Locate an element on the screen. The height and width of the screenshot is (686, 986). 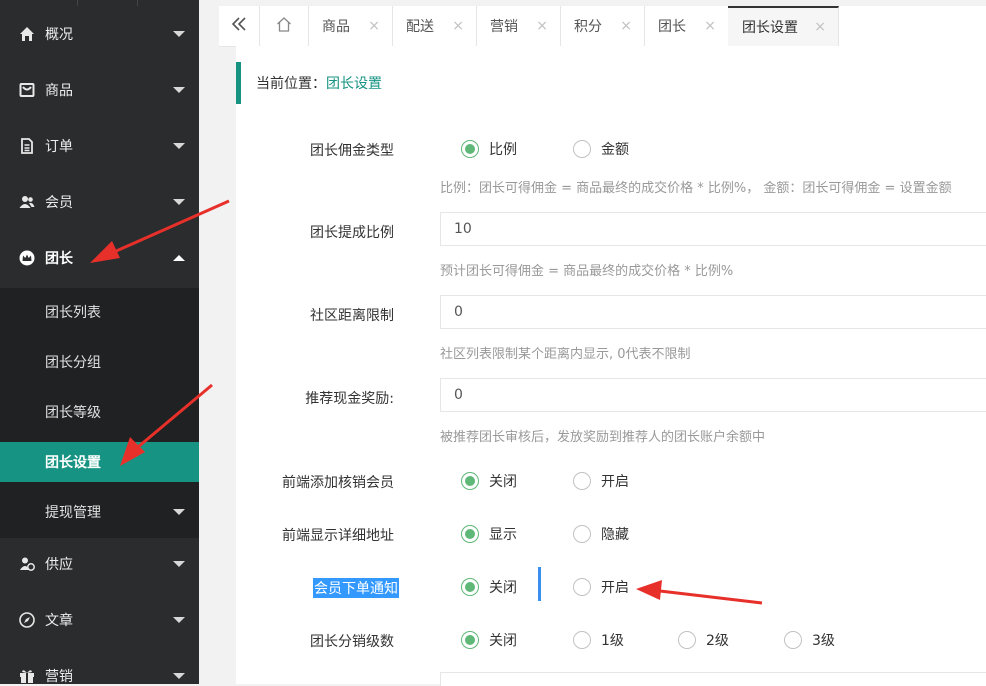
member-order-notify-off-radio: 关闭 is located at coordinates (489, 587).